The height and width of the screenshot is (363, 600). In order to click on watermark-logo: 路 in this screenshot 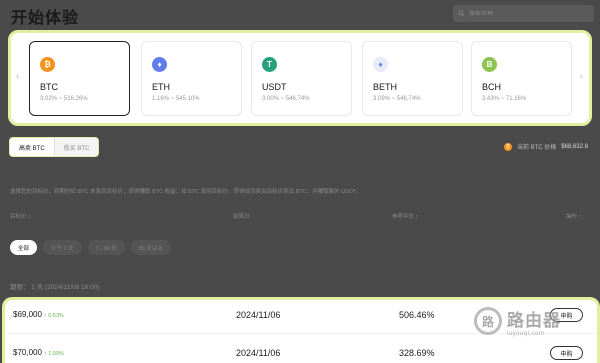, I will do `click(488, 321)`.